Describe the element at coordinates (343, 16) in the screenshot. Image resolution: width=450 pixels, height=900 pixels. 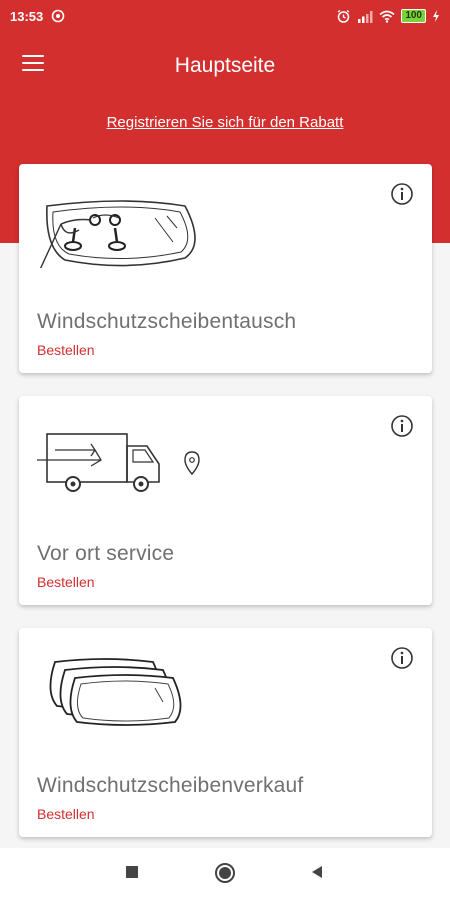
I see `alarm-icon` at that location.